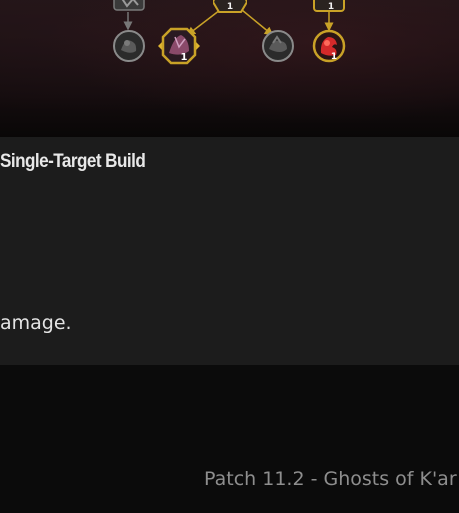  What do you see at coordinates (129, 46) in the screenshot?
I see `talent-node-left` at bounding box center [129, 46].